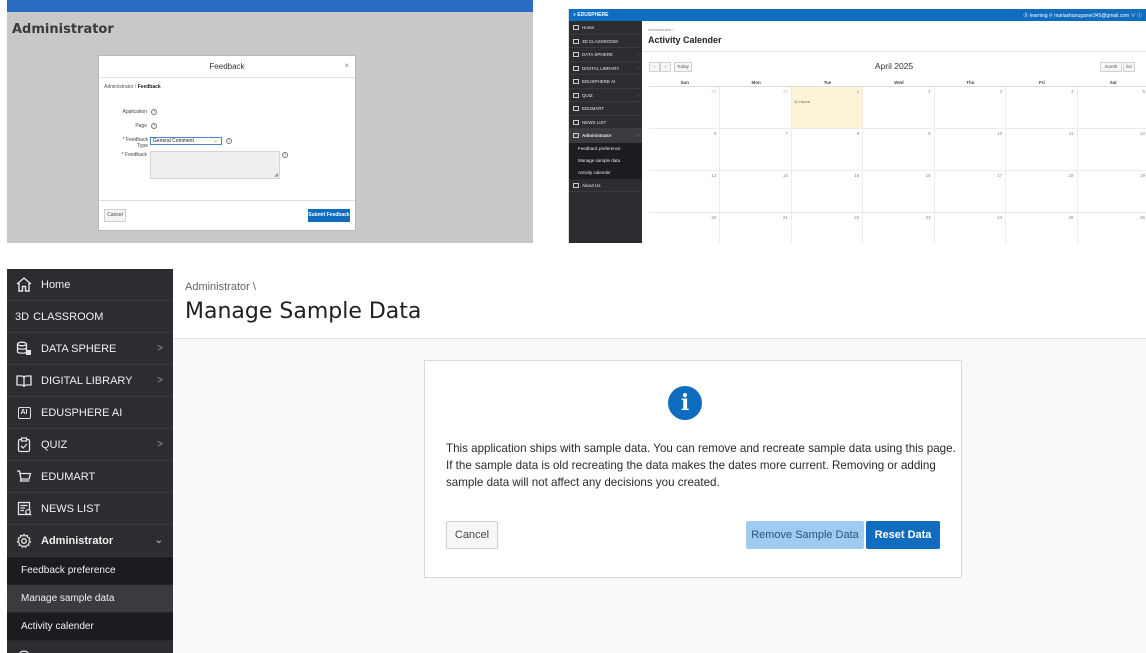  What do you see at coordinates (827, 192) in the screenshot?
I see `calendar-day: 15` at bounding box center [827, 192].